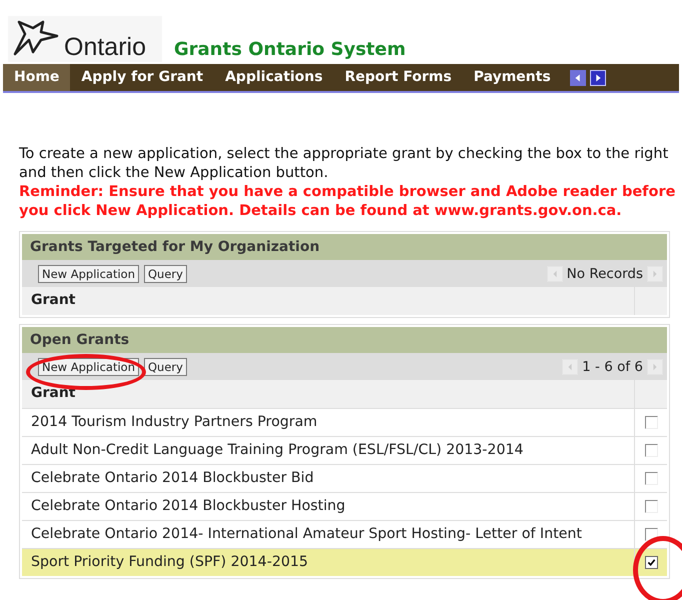 Image resolution: width=682 pixels, height=600 pixels. What do you see at coordinates (344, 247) in the screenshot?
I see `panel-title: Grants Targeted for My Organization` at bounding box center [344, 247].